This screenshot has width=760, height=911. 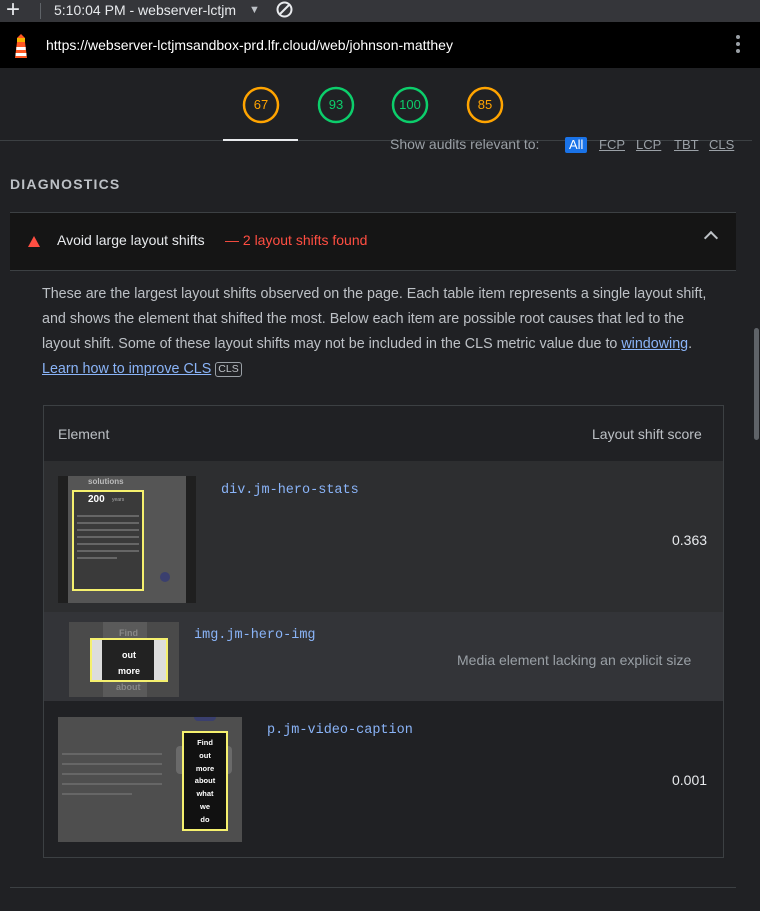 I want to click on learn-more-link: Learn how to improve CLS, so click(x=126, y=369).